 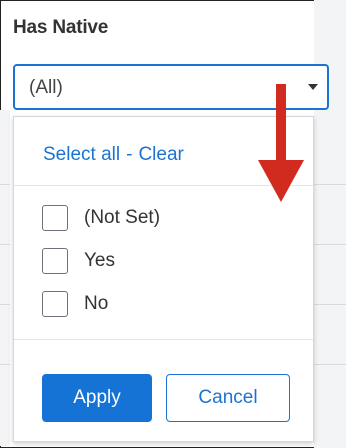 I want to click on apply-button: Apply, so click(x=97, y=398).